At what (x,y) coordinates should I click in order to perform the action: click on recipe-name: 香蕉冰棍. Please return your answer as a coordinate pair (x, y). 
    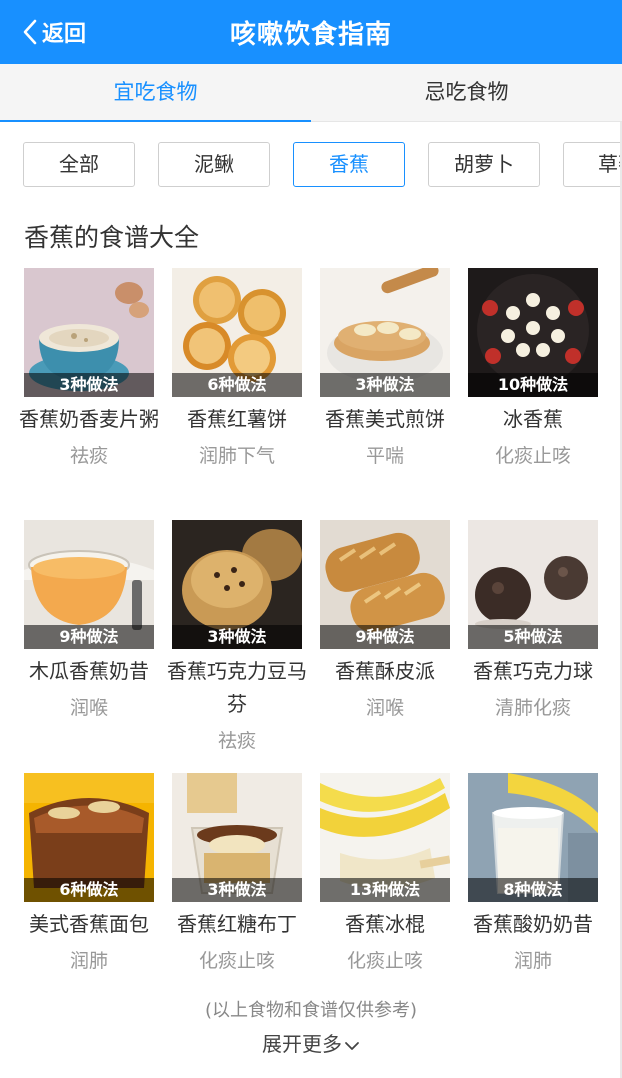
    Looking at the image, I should click on (385, 924).